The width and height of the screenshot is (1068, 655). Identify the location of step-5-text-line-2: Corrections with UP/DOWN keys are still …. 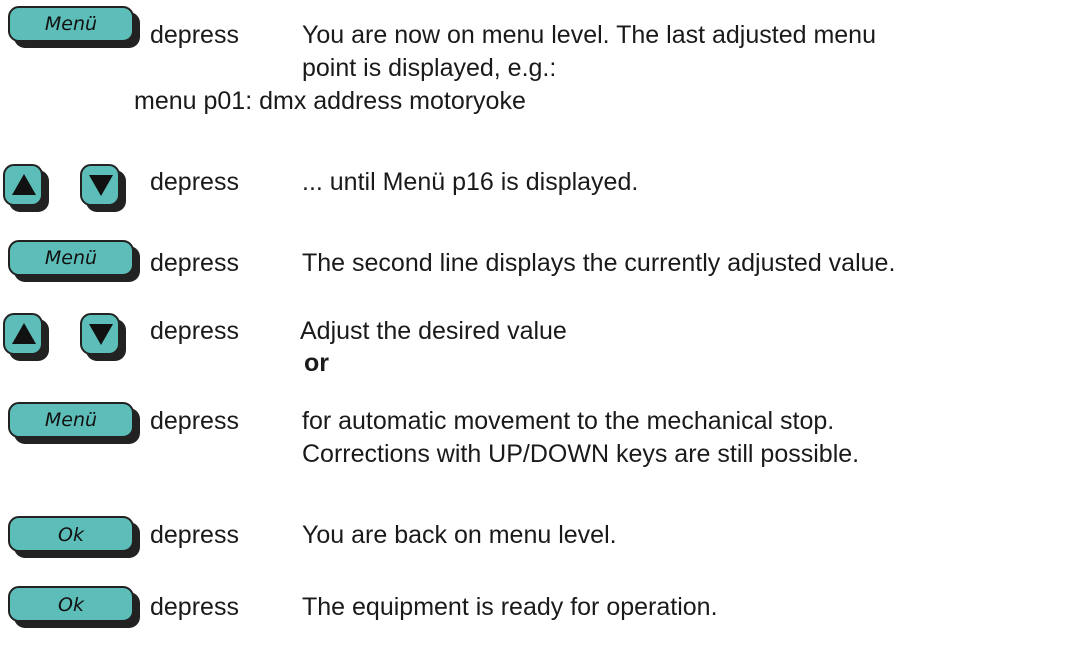
(581, 454).